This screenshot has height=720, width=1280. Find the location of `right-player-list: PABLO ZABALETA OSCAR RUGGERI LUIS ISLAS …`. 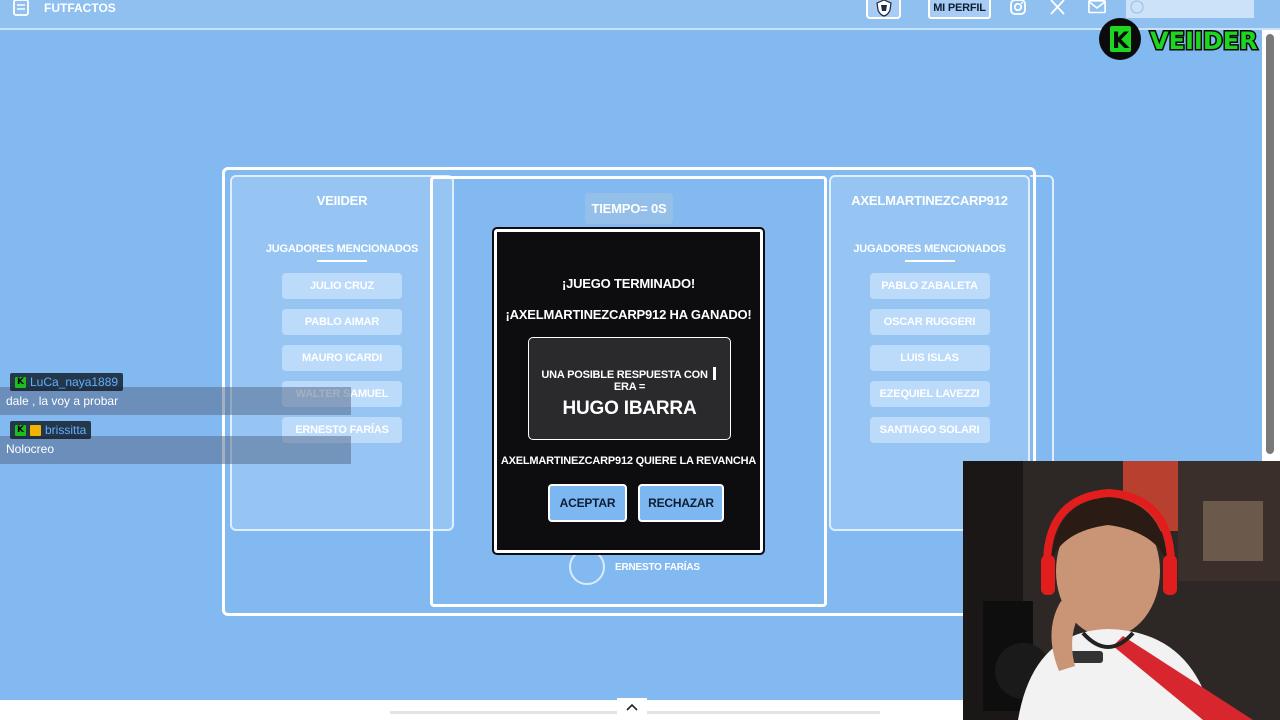

right-player-list: PABLO ZABALETA OSCAR RUGGERI LUIS ISLAS … is located at coordinates (929, 358).